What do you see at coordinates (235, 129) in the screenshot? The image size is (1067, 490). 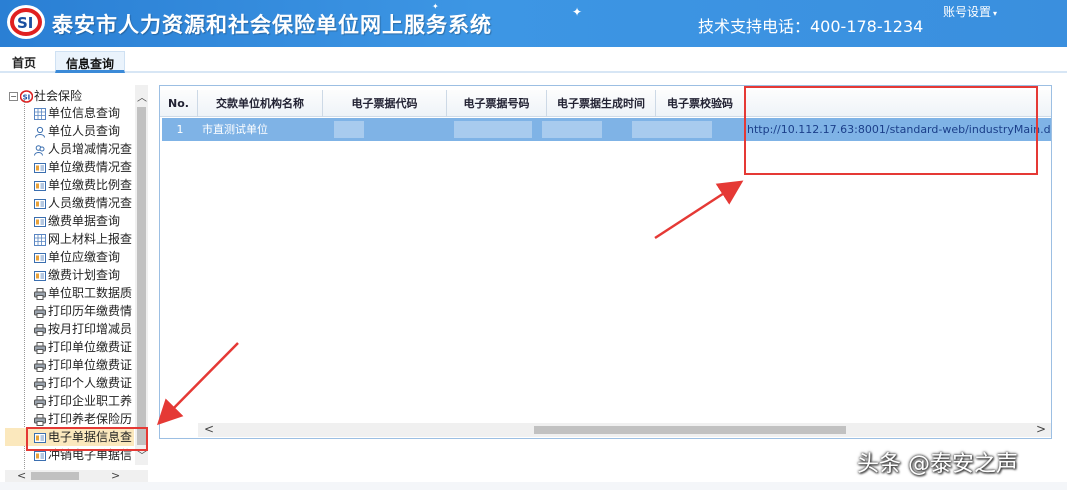 I see `cell-org-name: 市直测试单位` at bounding box center [235, 129].